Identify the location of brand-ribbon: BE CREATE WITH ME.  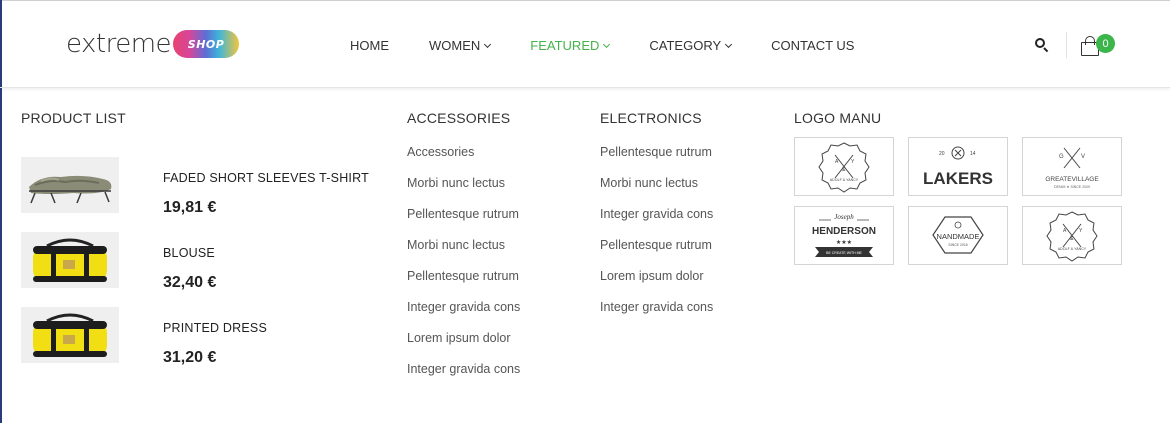
(844, 253).